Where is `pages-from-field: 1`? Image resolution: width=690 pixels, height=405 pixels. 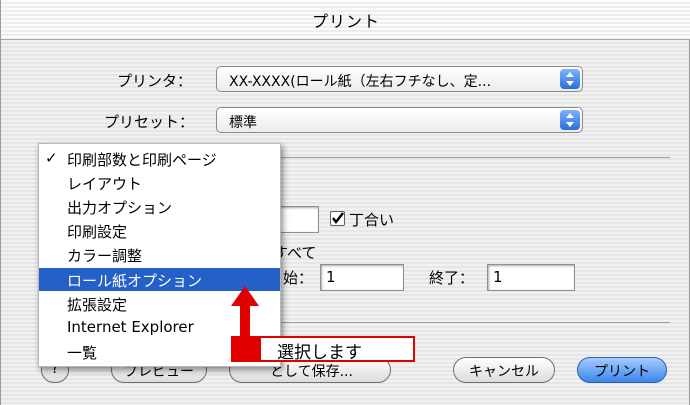 pages-from-field: 1 is located at coordinates (362, 277).